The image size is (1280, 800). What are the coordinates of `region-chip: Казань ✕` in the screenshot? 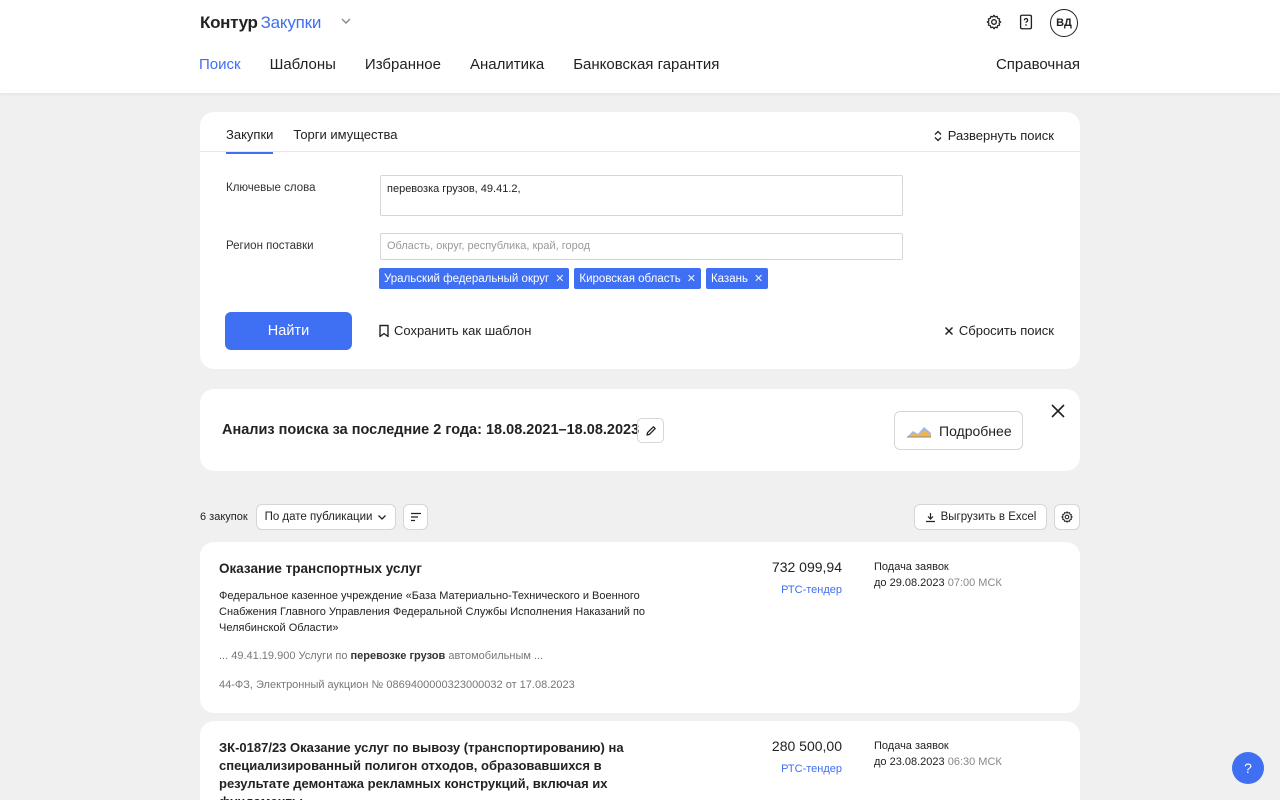 It's located at (737, 278).